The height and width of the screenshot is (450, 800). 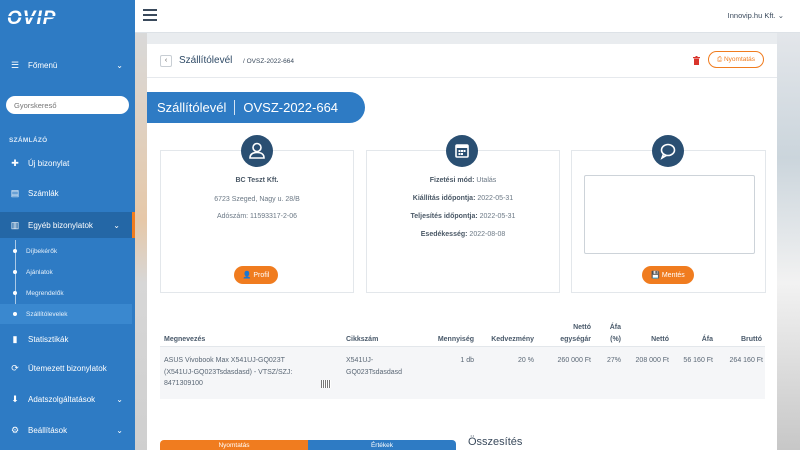 I want to click on menu-icon: ☰, so click(x=15, y=64).